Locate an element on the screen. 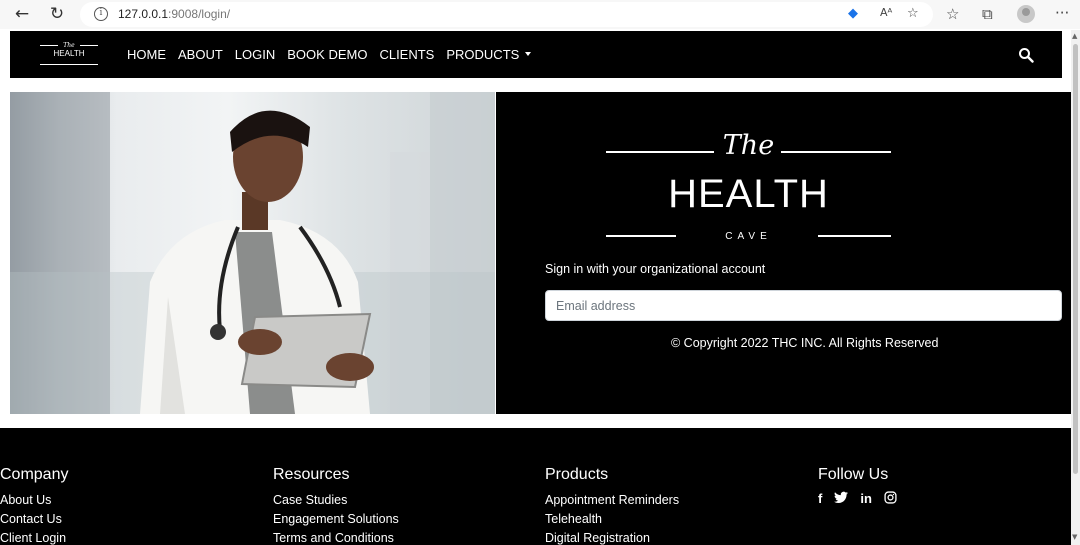  logo-script-the: The is located at coordinates (748, 145).